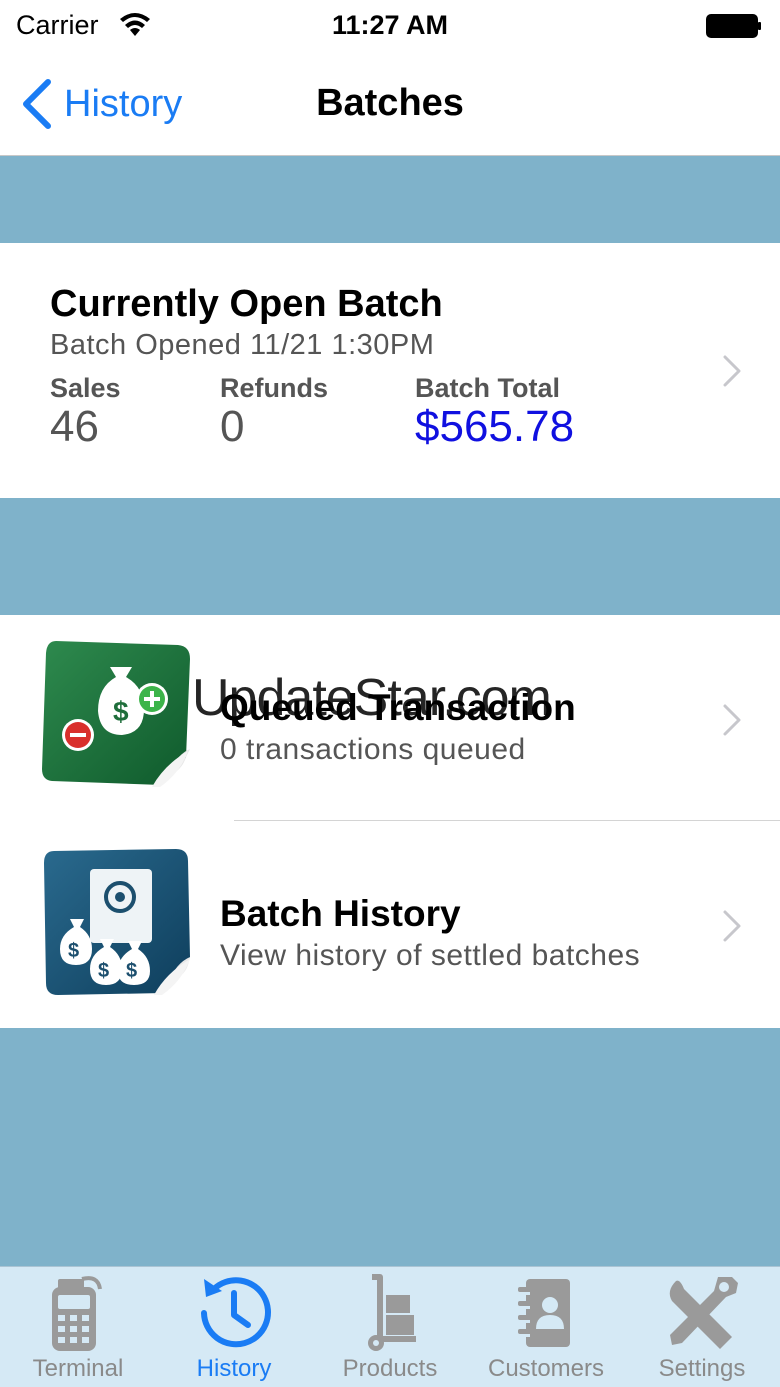 Image resolution: width=780 pixels, height=1387 pixels. What do you see at coordinates (495, 426) in the screenshot?
I see `batch-total-value: $565.78` at bounding box center [495, 426].